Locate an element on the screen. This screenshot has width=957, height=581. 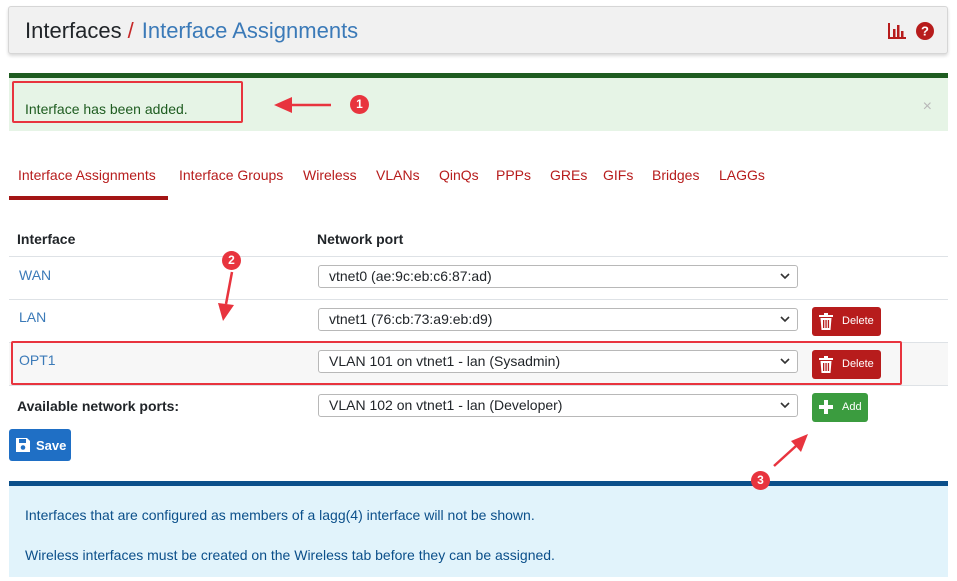
tab-interface-groups: Interface Groups is located at coordinates (231, 175).